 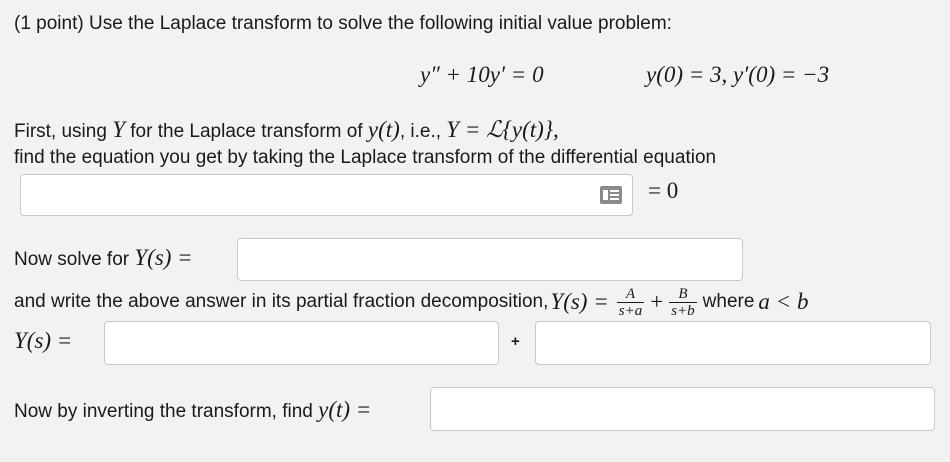 What do you see at coordinates (345, 409) in the screenshot?
I see `step4-yt: y(t) =` at bounding box center [345, 409].